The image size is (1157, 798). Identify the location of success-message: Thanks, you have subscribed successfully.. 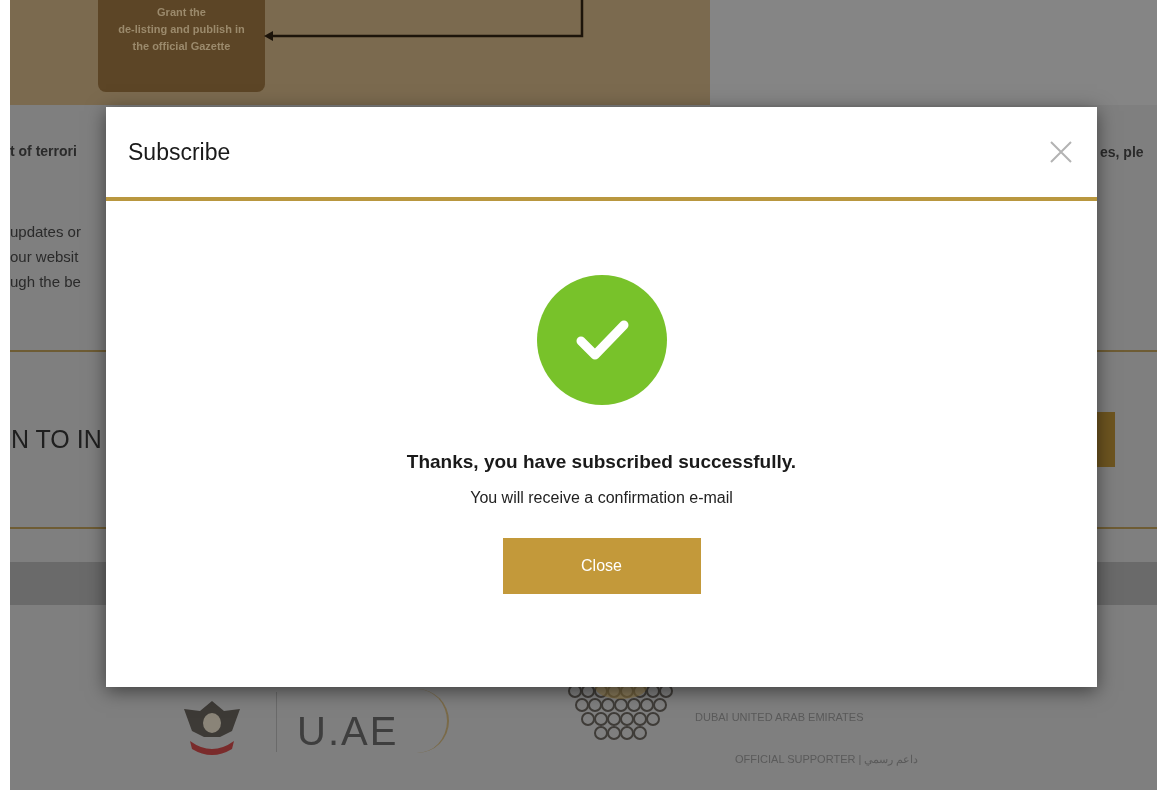
(601, 462).